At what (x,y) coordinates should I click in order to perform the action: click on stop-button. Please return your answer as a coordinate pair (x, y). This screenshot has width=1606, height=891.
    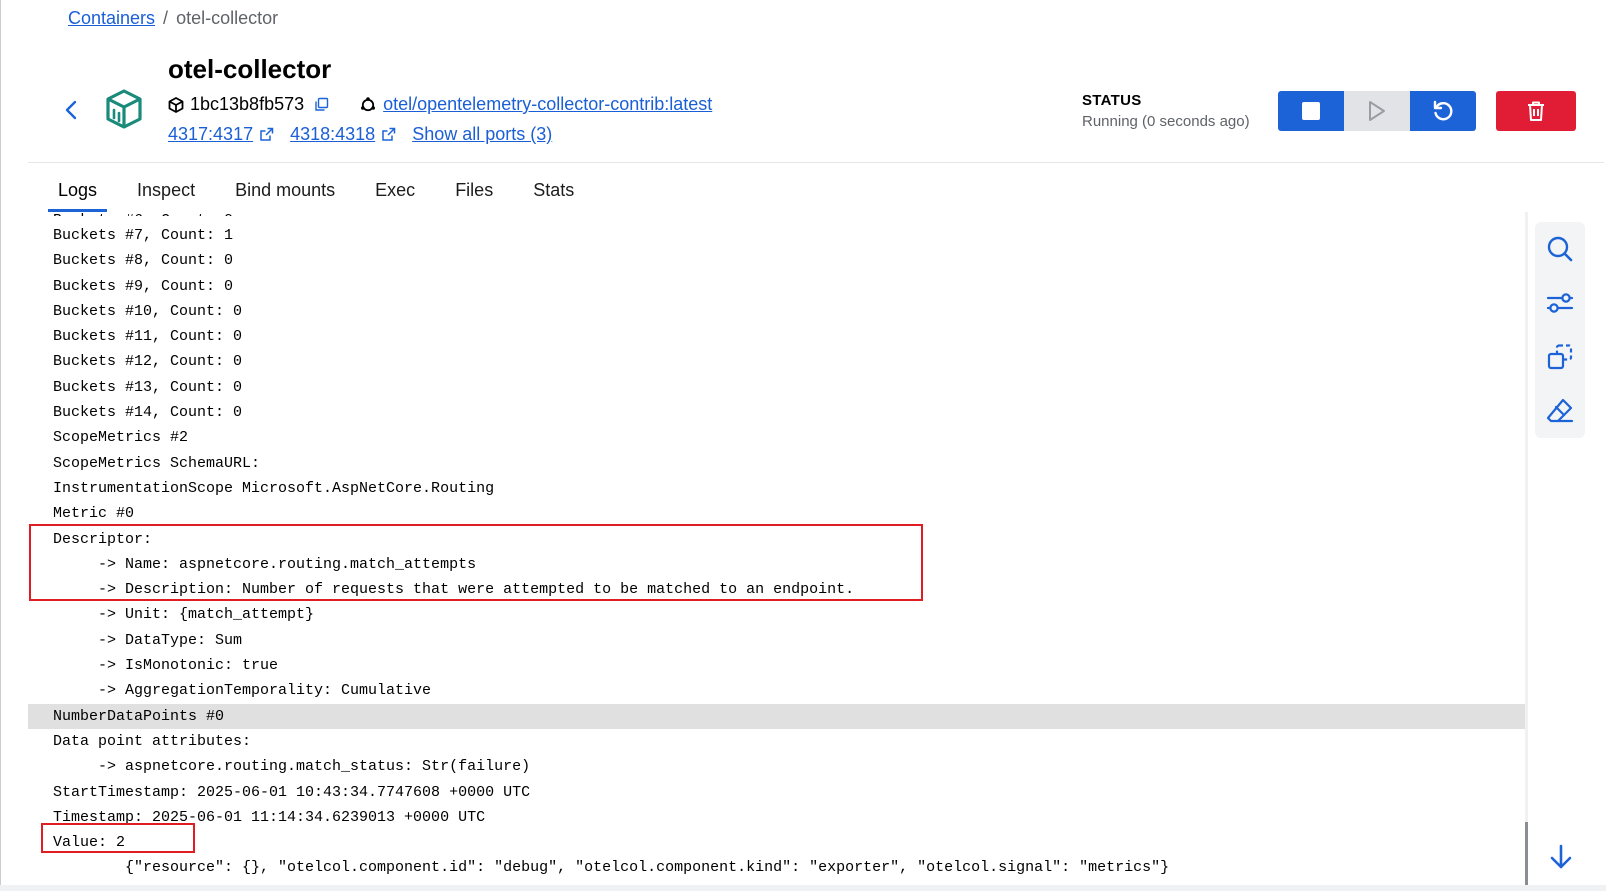
    Looking at the image, I should click on (1311, 111).